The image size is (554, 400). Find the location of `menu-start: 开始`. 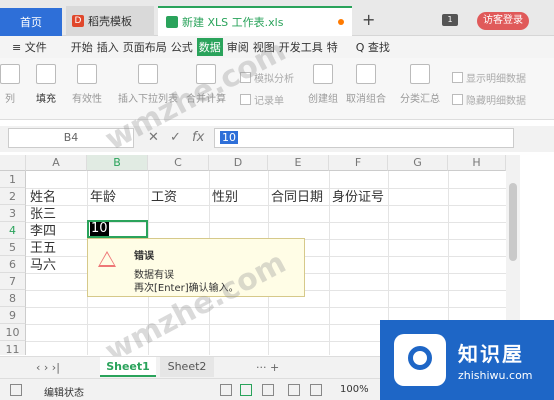

menu-start: 开始 is located at coordinates (82, 47).